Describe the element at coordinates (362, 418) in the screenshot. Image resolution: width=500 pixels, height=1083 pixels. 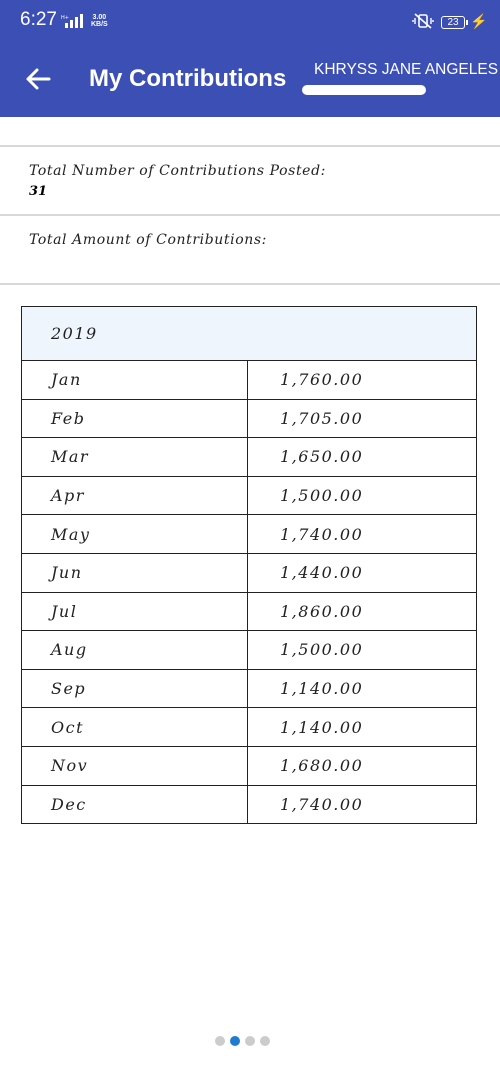
I see `amount-cell: 1,705.00` at that location.